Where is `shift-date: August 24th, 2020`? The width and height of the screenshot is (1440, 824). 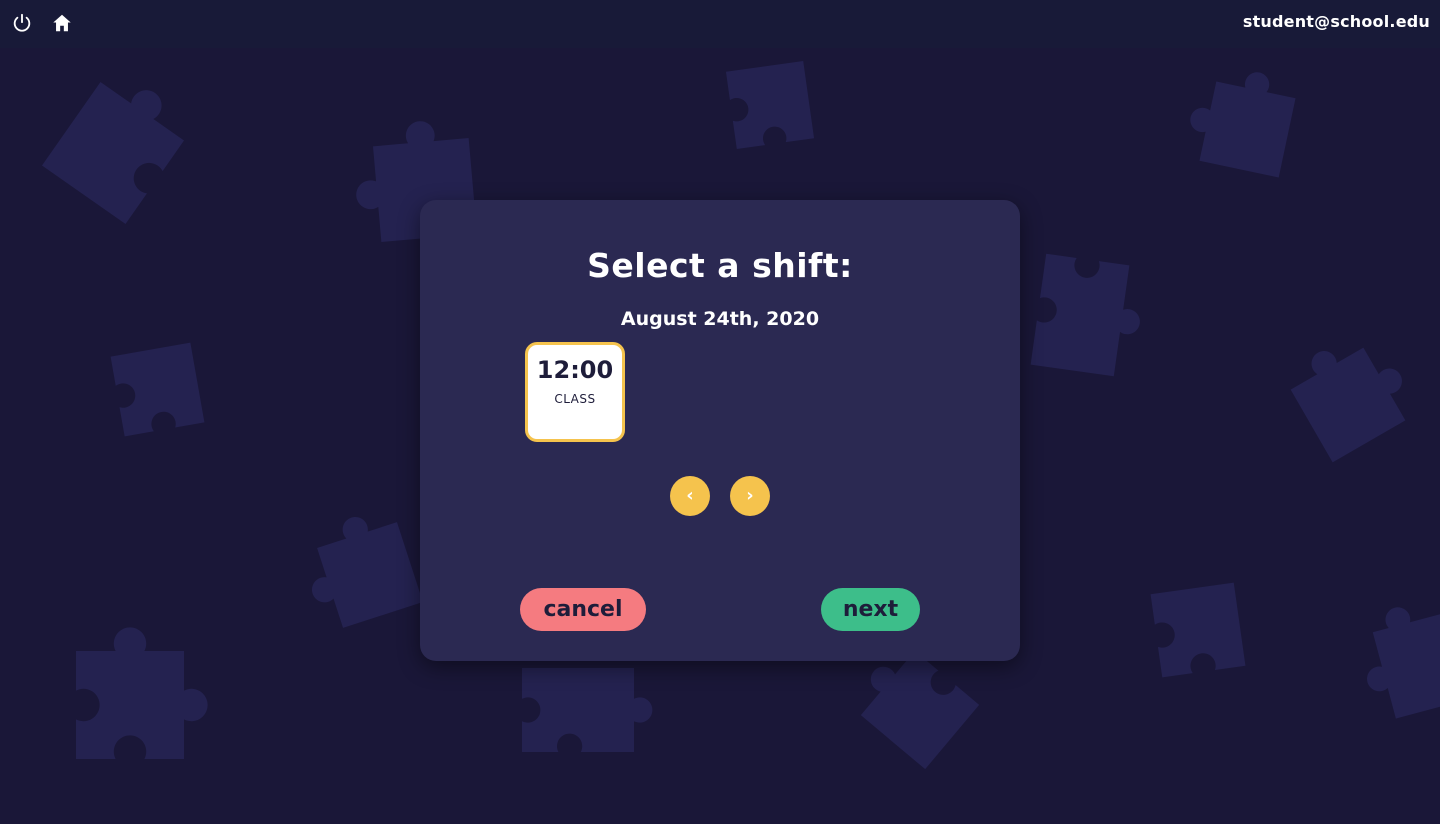 shift-date: August 24th, 2020 is located at coordinates (720, 319).